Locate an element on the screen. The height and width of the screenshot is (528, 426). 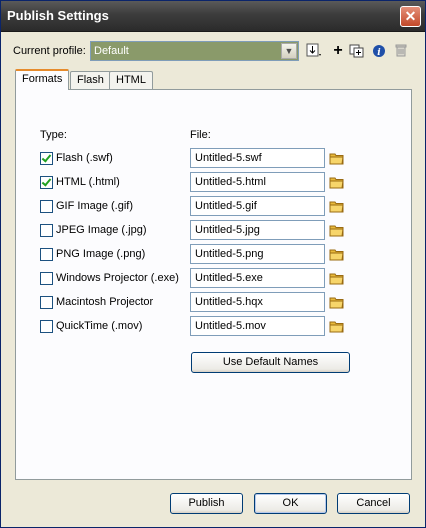
format-type-label: JPEG Image (.jpg) is located at coordinates (101, 230).